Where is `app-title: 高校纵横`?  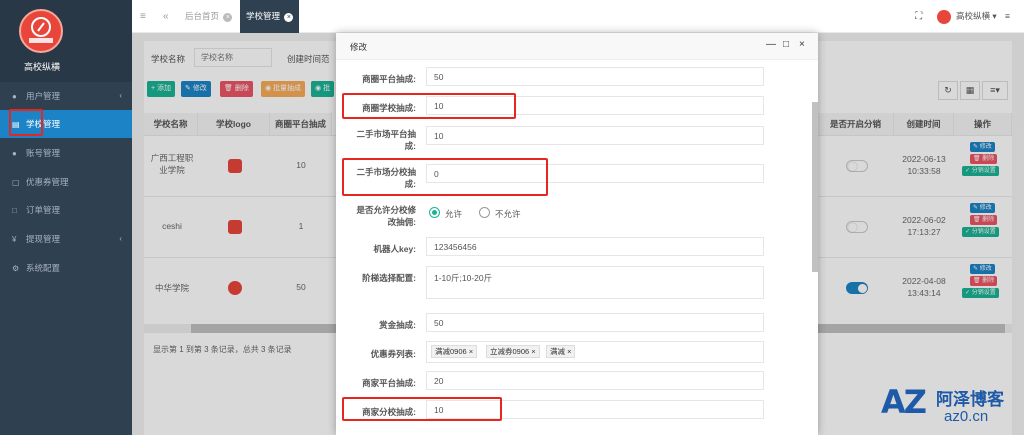 app-title: 高校纵横 is located at coordinates (41, 67).